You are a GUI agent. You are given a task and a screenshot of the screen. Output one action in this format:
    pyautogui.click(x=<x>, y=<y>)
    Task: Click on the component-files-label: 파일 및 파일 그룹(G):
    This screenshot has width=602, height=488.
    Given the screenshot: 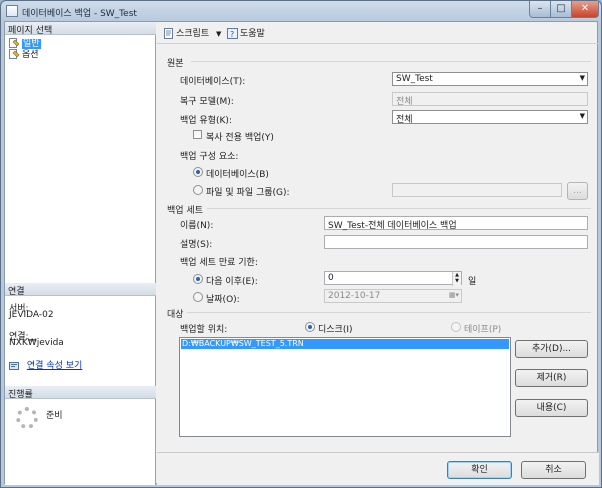 What is the action you would take?
    pyautogui.click(x=248, y=193)
    